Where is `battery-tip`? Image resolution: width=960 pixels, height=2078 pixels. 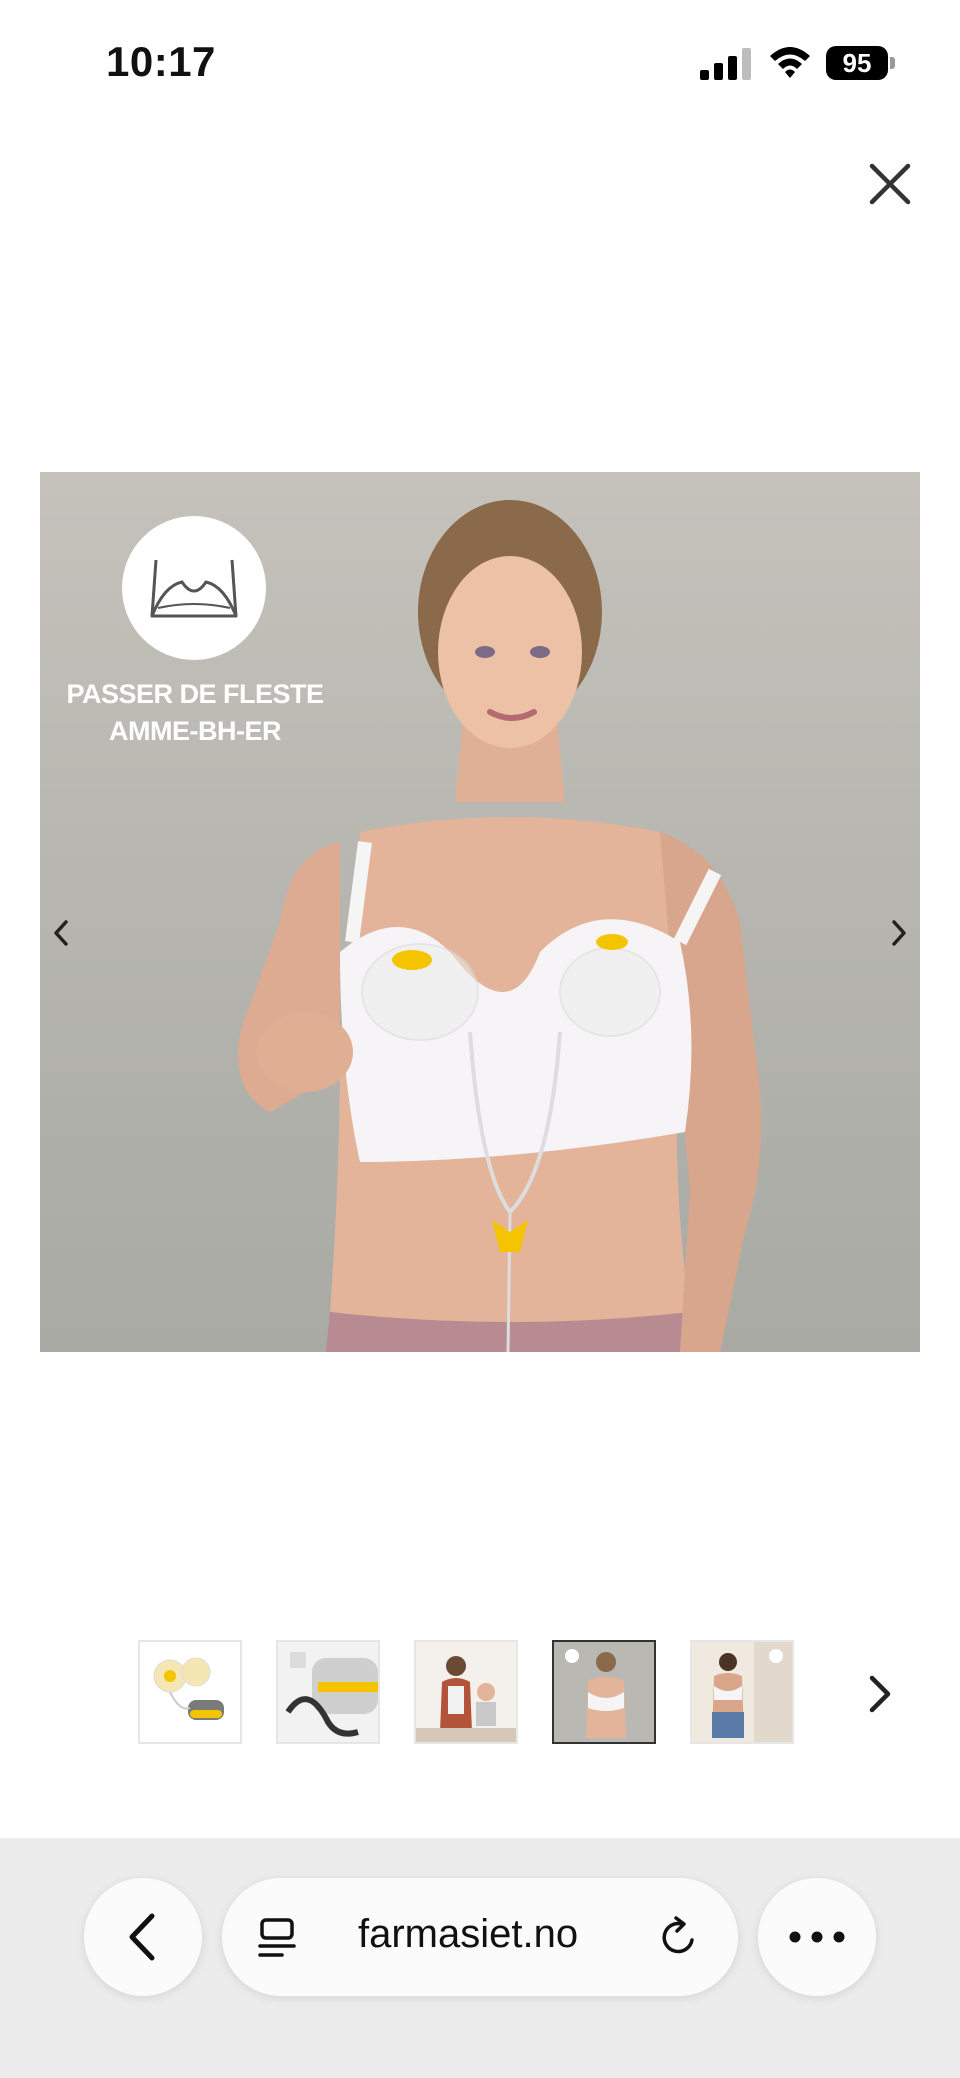
battery-tip is located at coordinates (892, 63).